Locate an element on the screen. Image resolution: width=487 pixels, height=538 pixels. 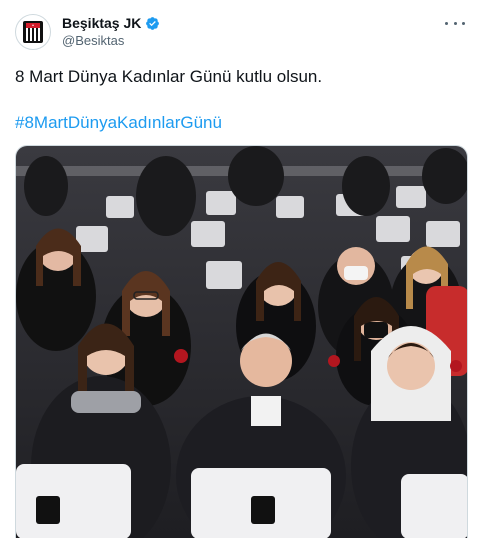
profile-avatar is located at coordinates (33, 32).